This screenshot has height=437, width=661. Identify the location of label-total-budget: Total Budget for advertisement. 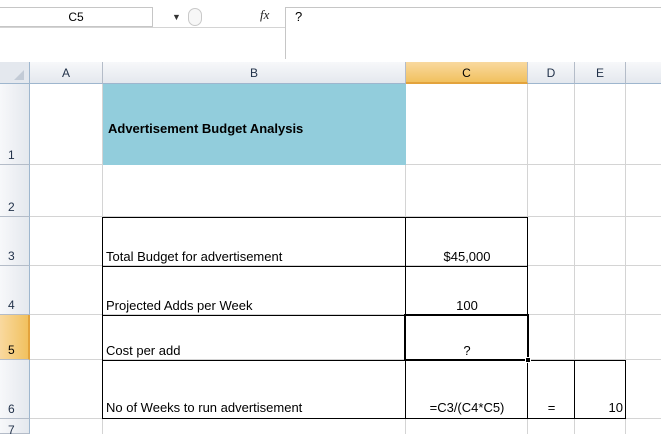
(194, 256).